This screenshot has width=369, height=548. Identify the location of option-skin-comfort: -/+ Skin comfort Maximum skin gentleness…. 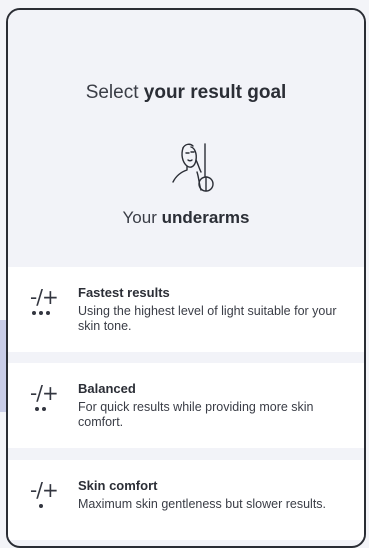
(186, 500).